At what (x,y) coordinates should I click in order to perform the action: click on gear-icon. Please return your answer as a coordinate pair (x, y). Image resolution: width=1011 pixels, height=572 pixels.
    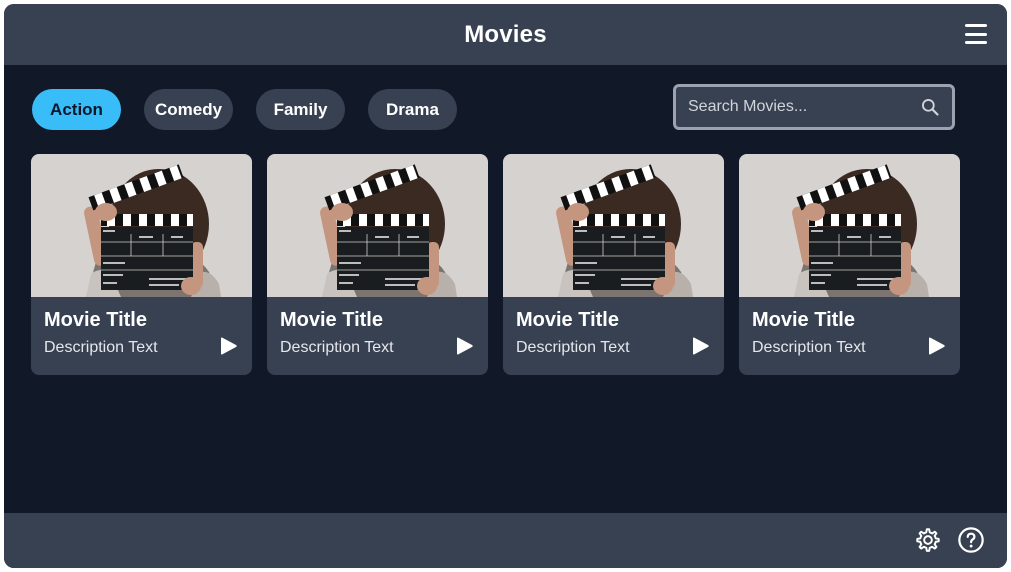
    Looking at the image, I should click on (928, 540).